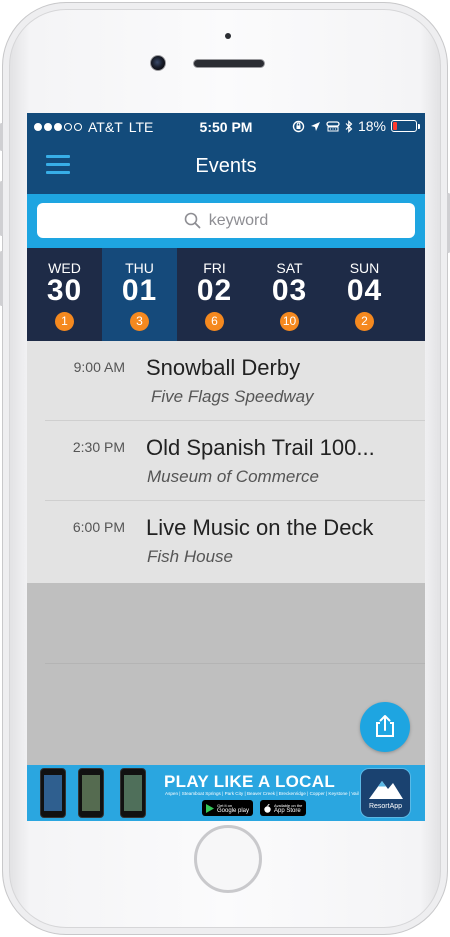  I want to click on navigation-bar: Events, so click(226, 167).